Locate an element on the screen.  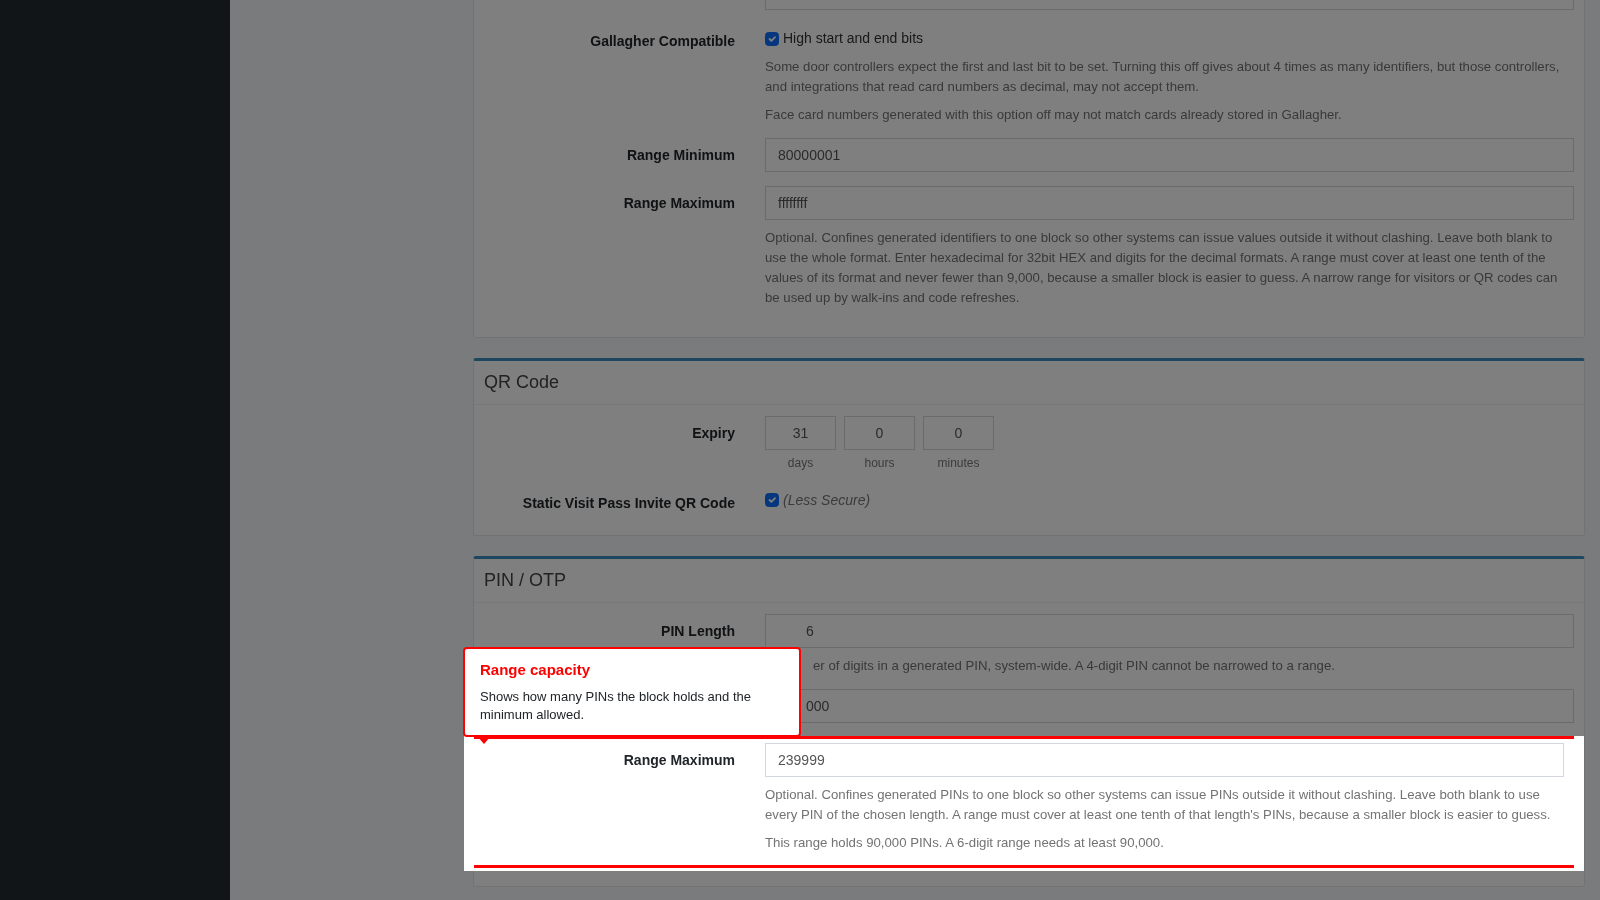
section-title: PIN / OTP is located at coordinates (1029, 580).